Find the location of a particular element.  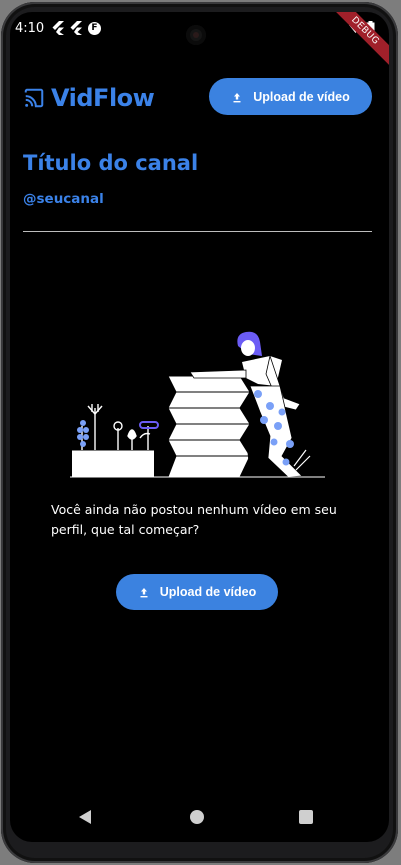

status-time: 4:10 is located at coordinates (30, 28).